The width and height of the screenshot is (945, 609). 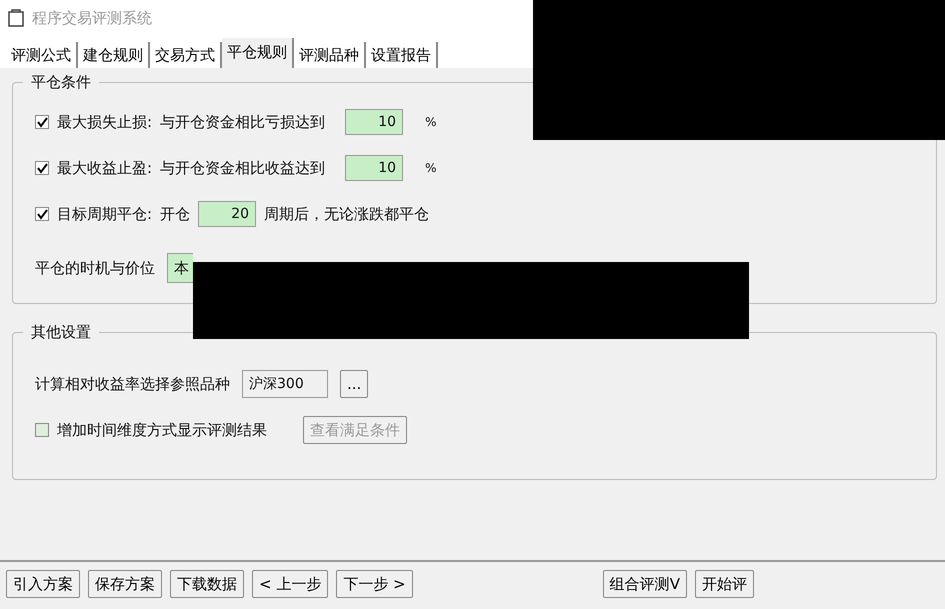 I want to click on option-label: 增加时间维度方式显示评测结果, so click(x=162, y=430).